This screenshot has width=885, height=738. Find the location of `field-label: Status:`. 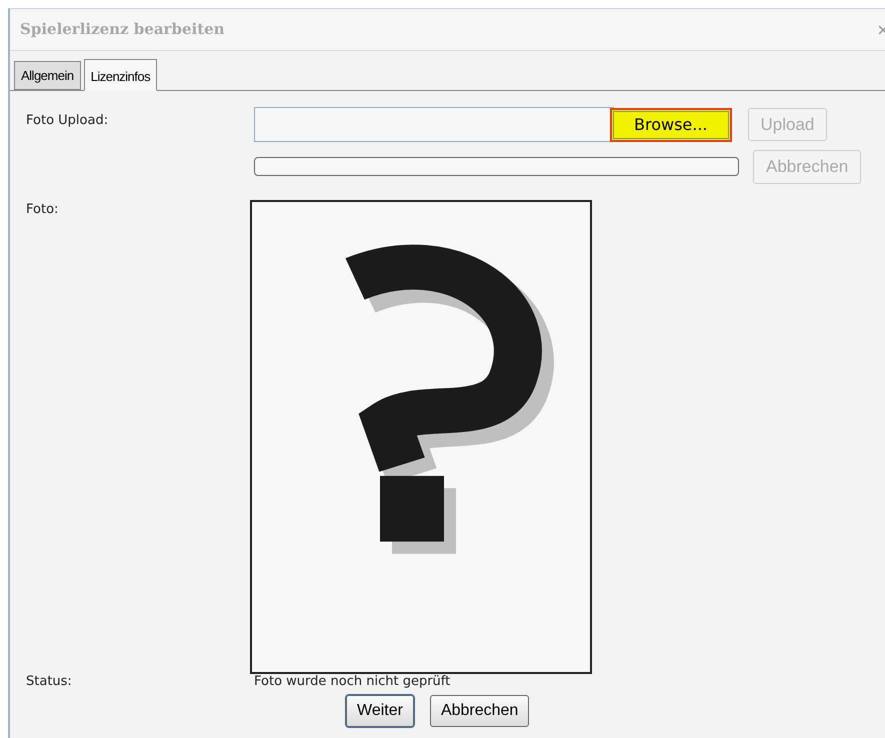

field-label: Status: is located at coordinates (49, 681).